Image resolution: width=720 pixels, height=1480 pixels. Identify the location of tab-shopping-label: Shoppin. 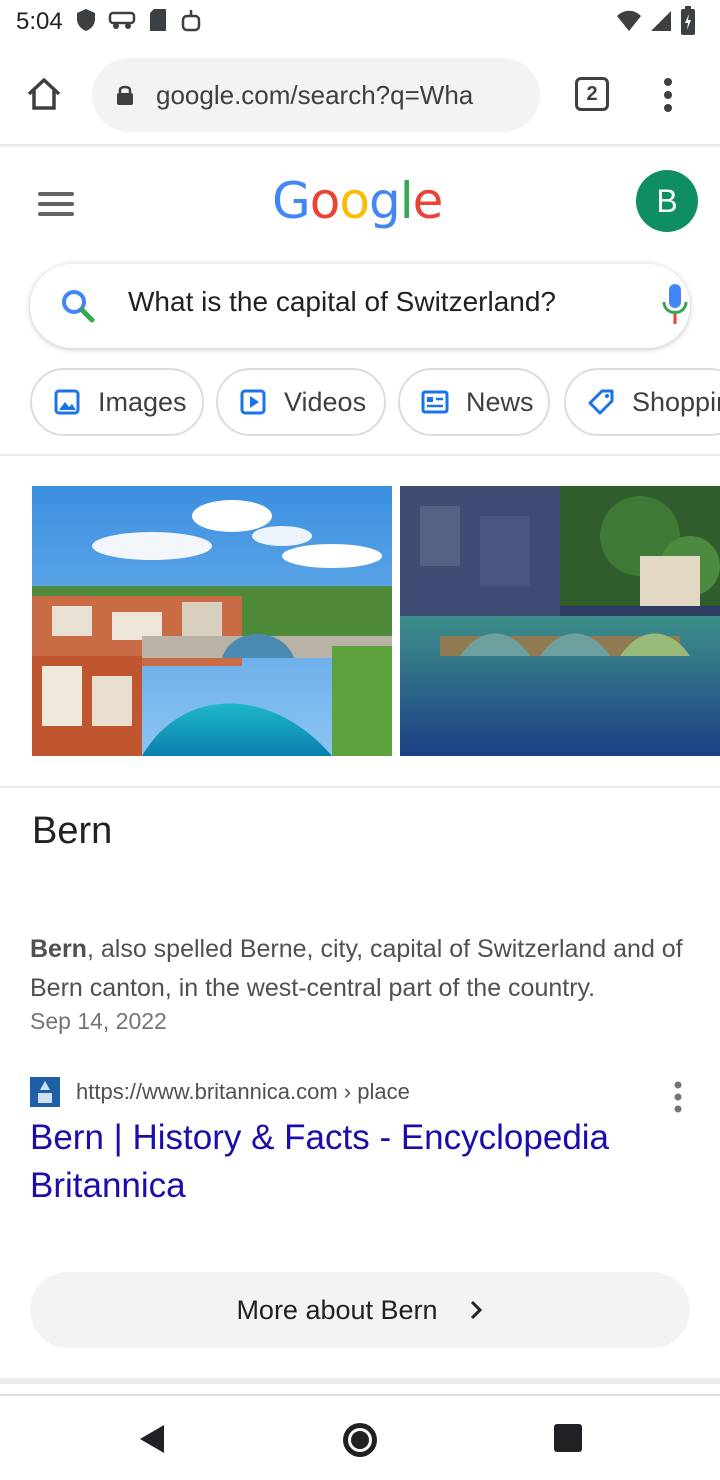
(676, 401).